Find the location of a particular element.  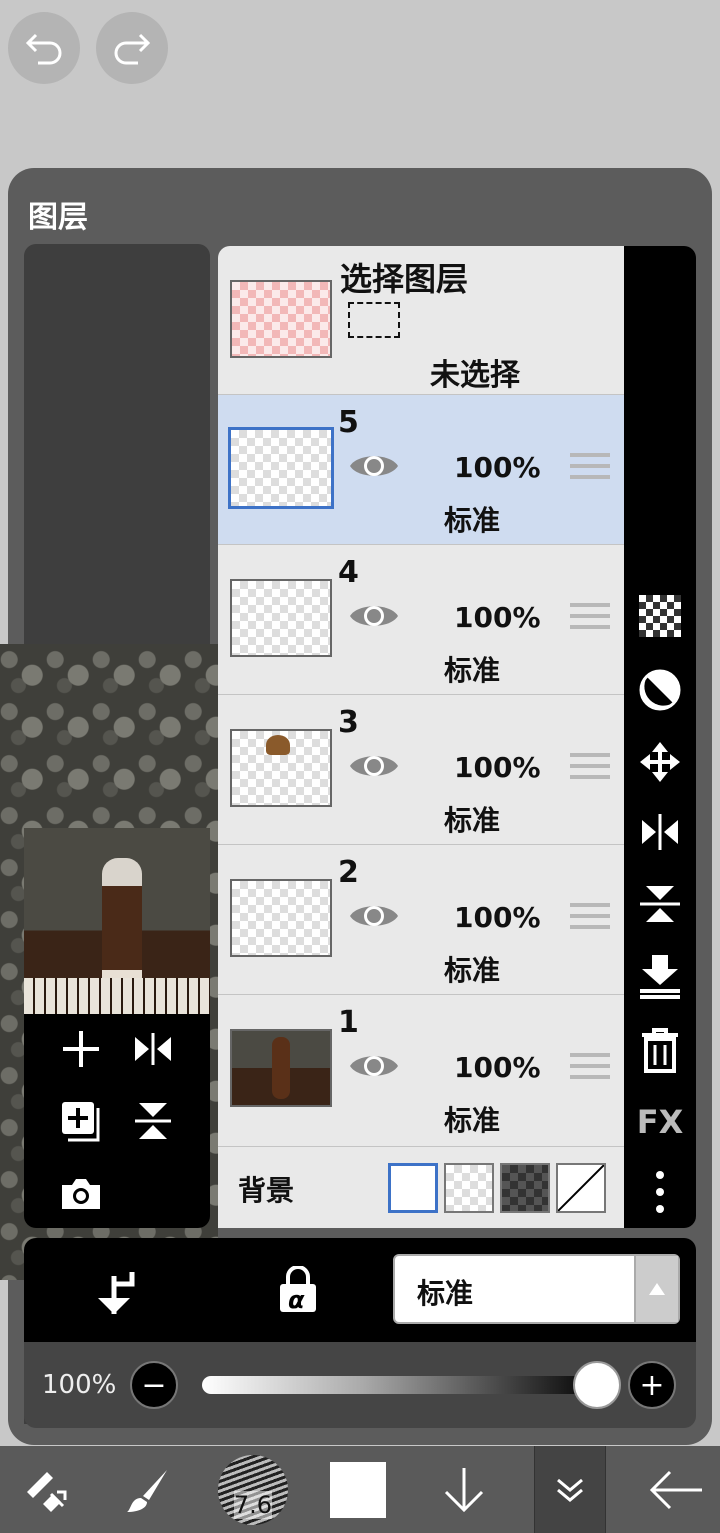

flip-canvas-horizontal-button is located at coordinates (153, 1049).